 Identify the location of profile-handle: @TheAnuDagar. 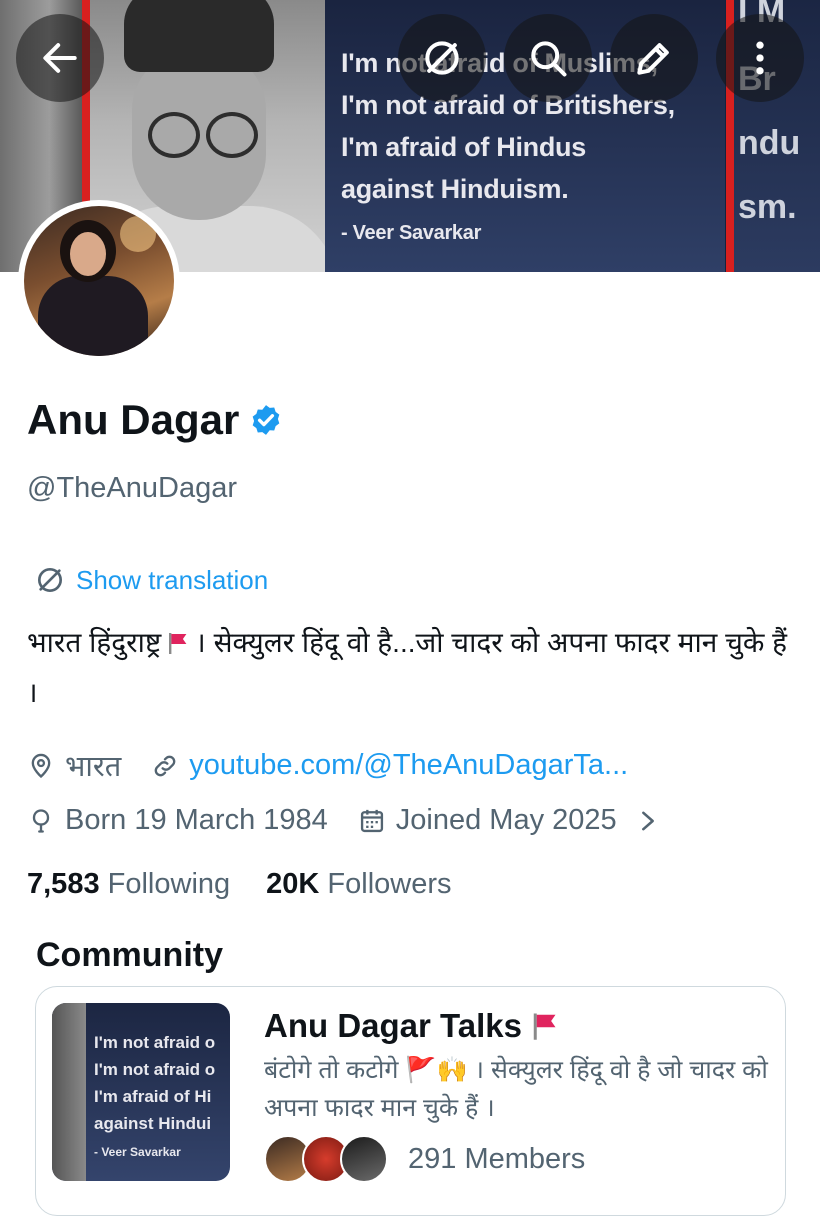
(132, 488).